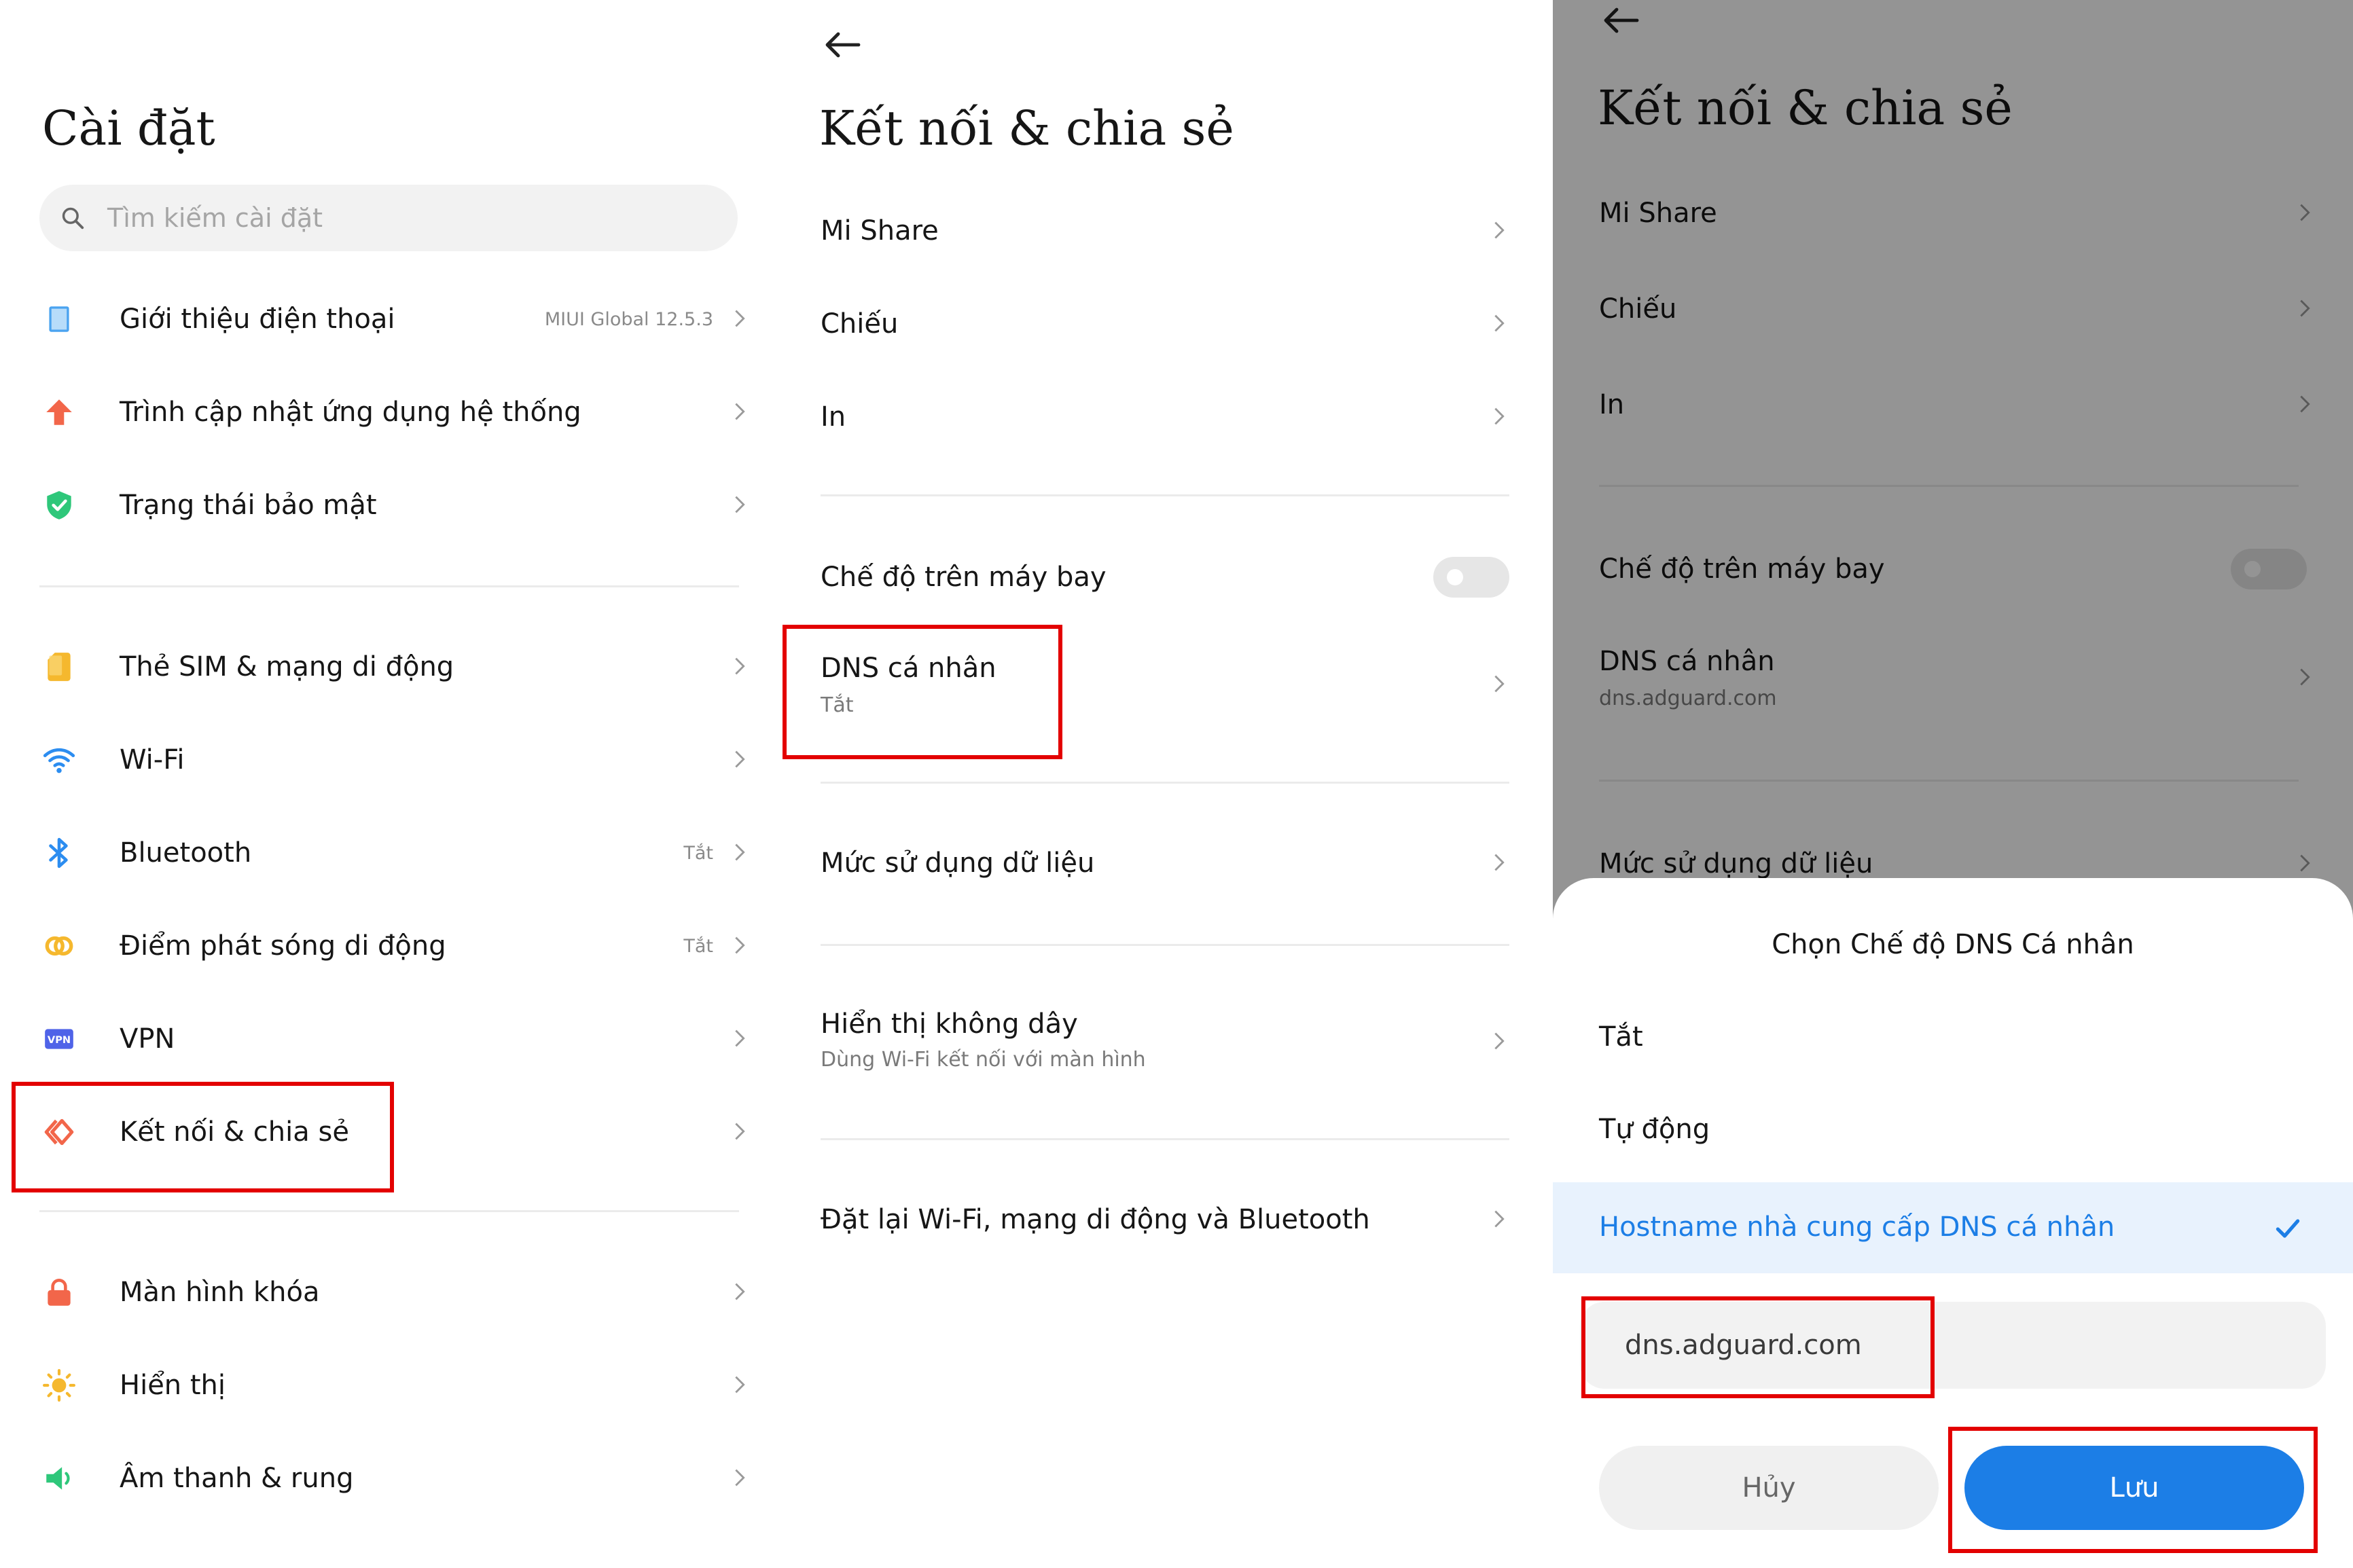  Describe the element at coordinates (388, 505) in the screenshot. I see `settings-row: Trạng thái bảo mật` at that location.